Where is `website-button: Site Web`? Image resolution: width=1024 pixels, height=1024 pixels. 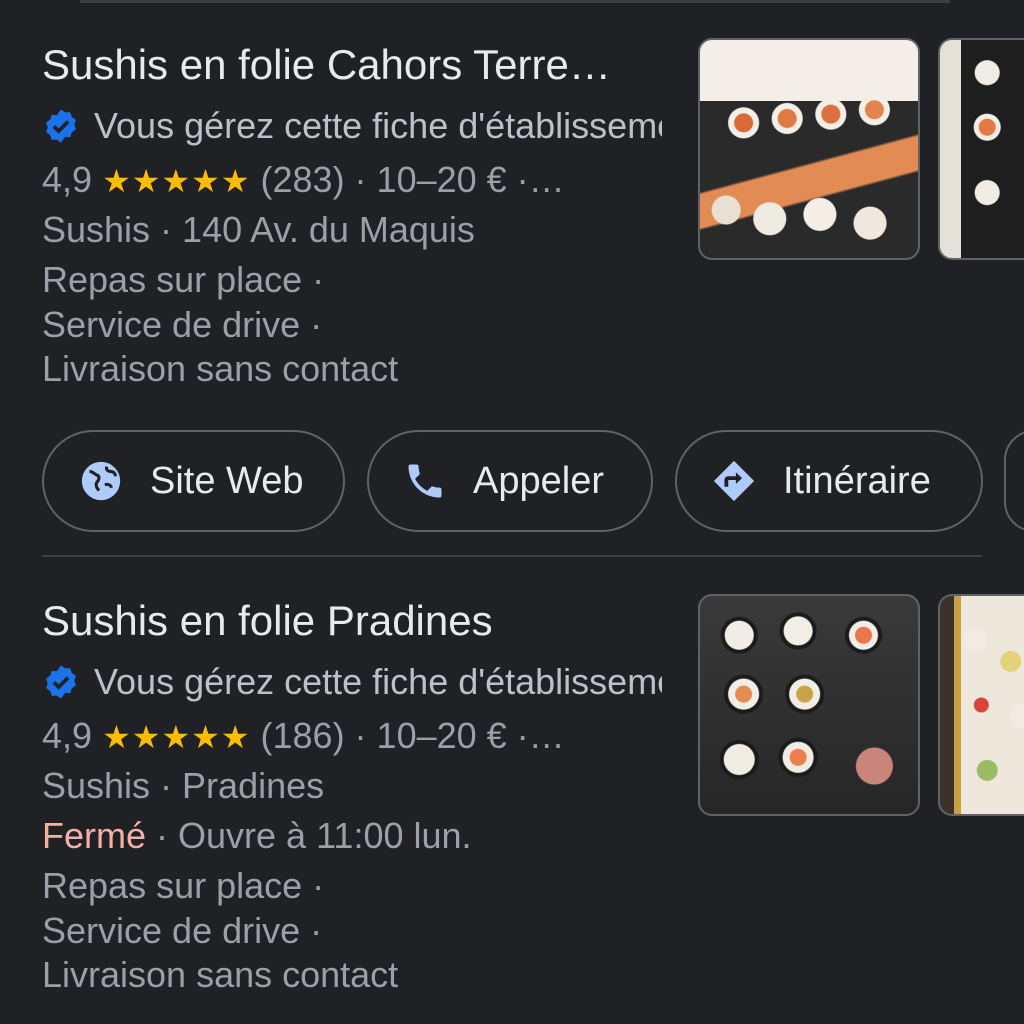
website-button: Site Web is located at coordinates (193, 481).